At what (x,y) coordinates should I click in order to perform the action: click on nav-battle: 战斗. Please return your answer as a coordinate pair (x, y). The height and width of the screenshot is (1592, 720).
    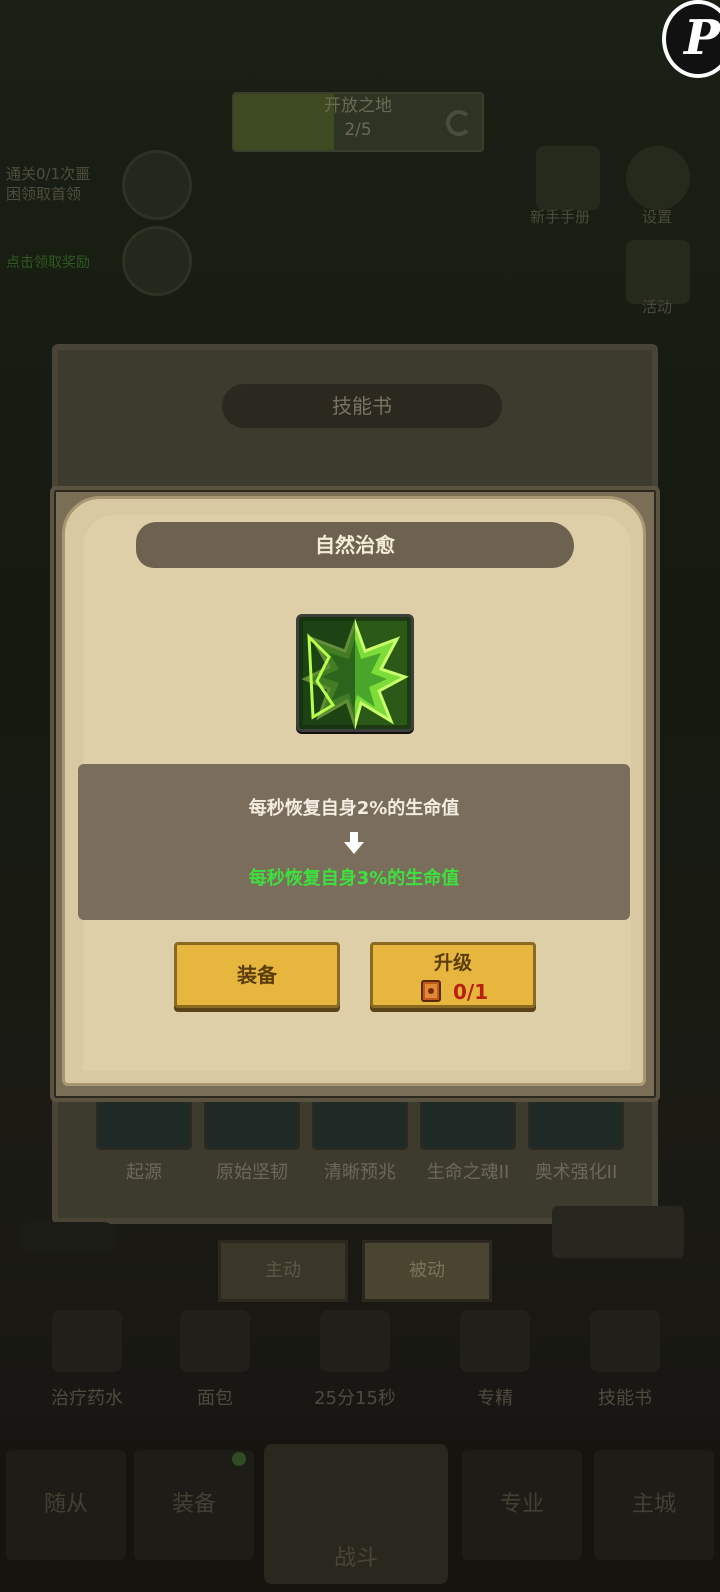
    Looking at the image, I should click on (356, 1514).